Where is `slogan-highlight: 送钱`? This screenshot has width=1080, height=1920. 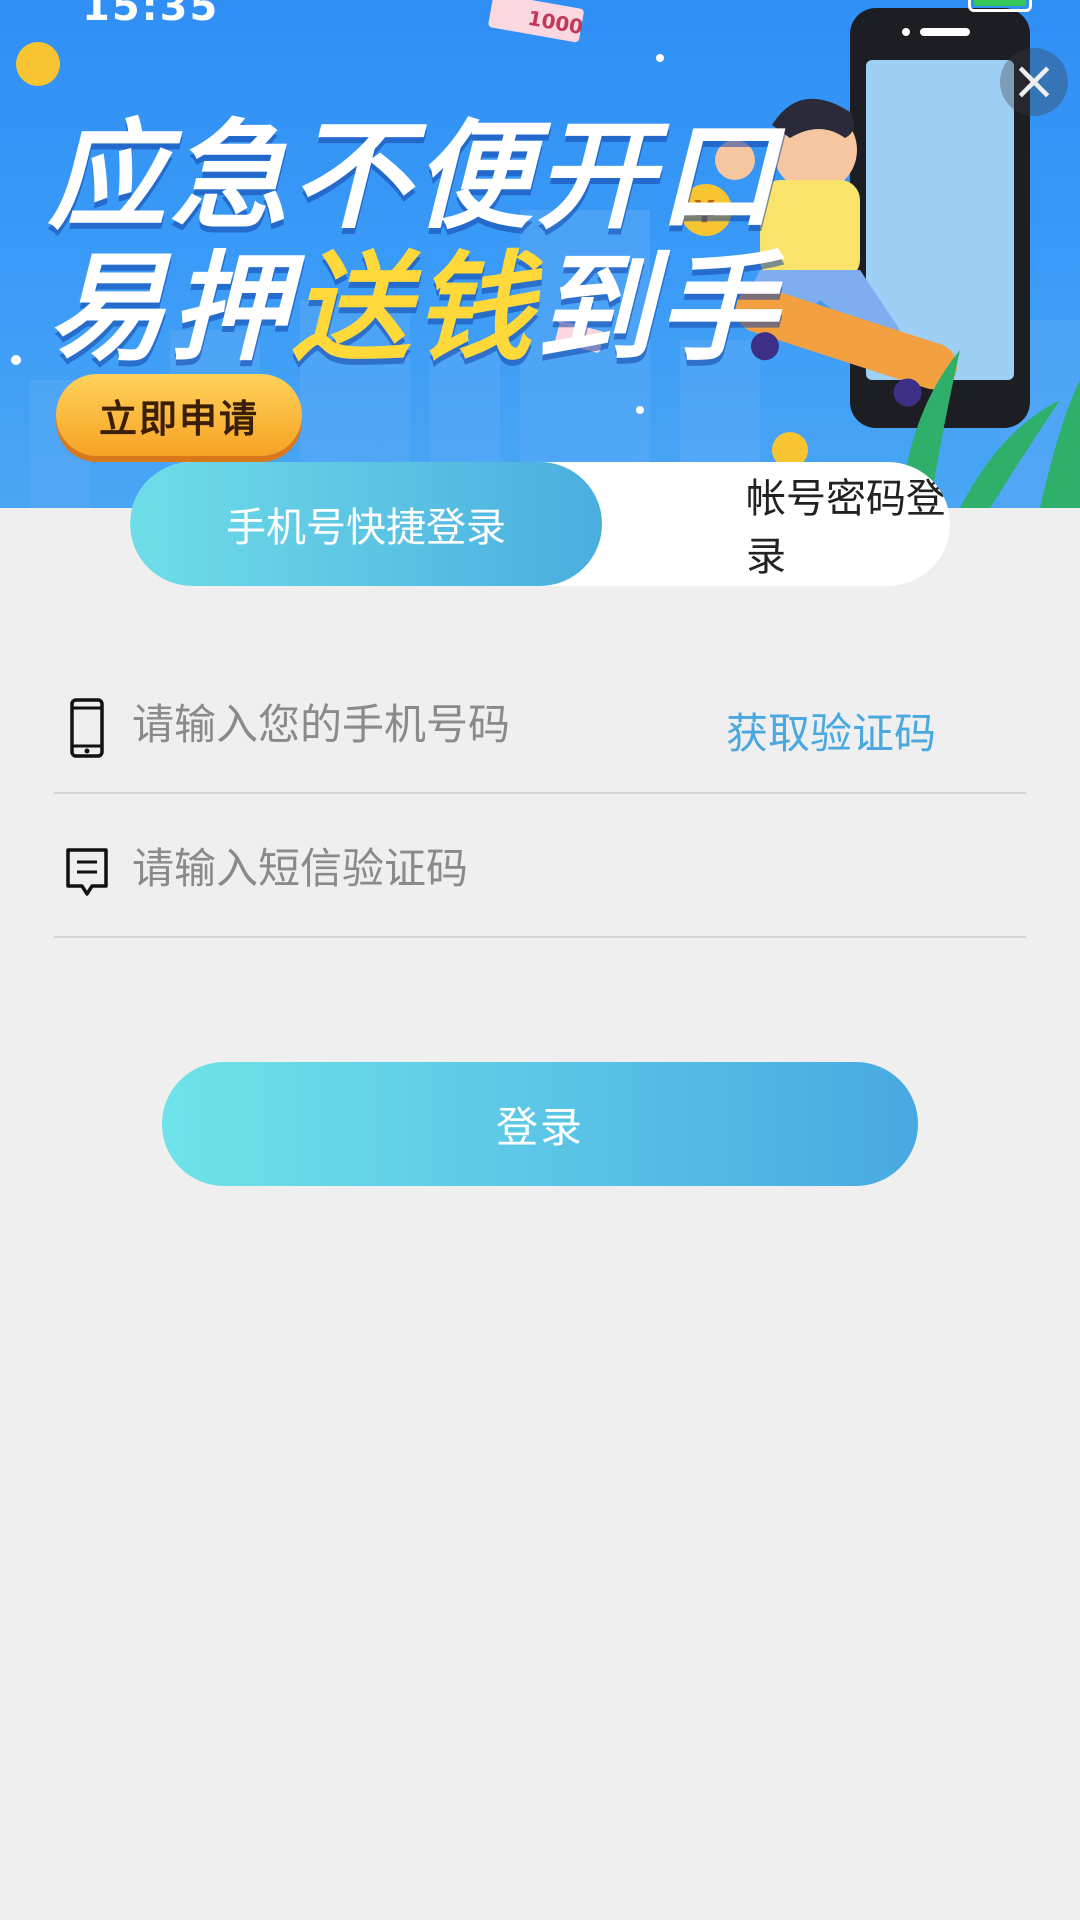 slogan-highlight: 送钱 is located at coordinates (414, 308).